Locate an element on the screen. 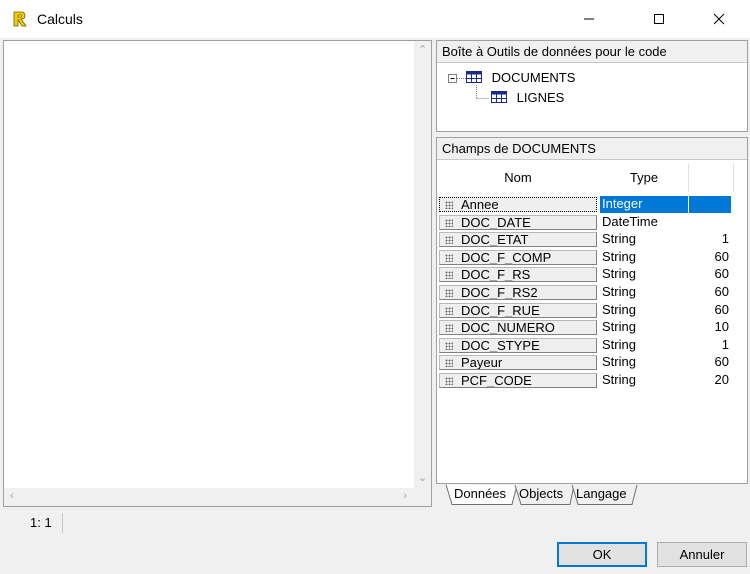 Image resolution: width=750 pixels, height=574 pixels. tab-langage: Langage is located at coordinates (601, 494).